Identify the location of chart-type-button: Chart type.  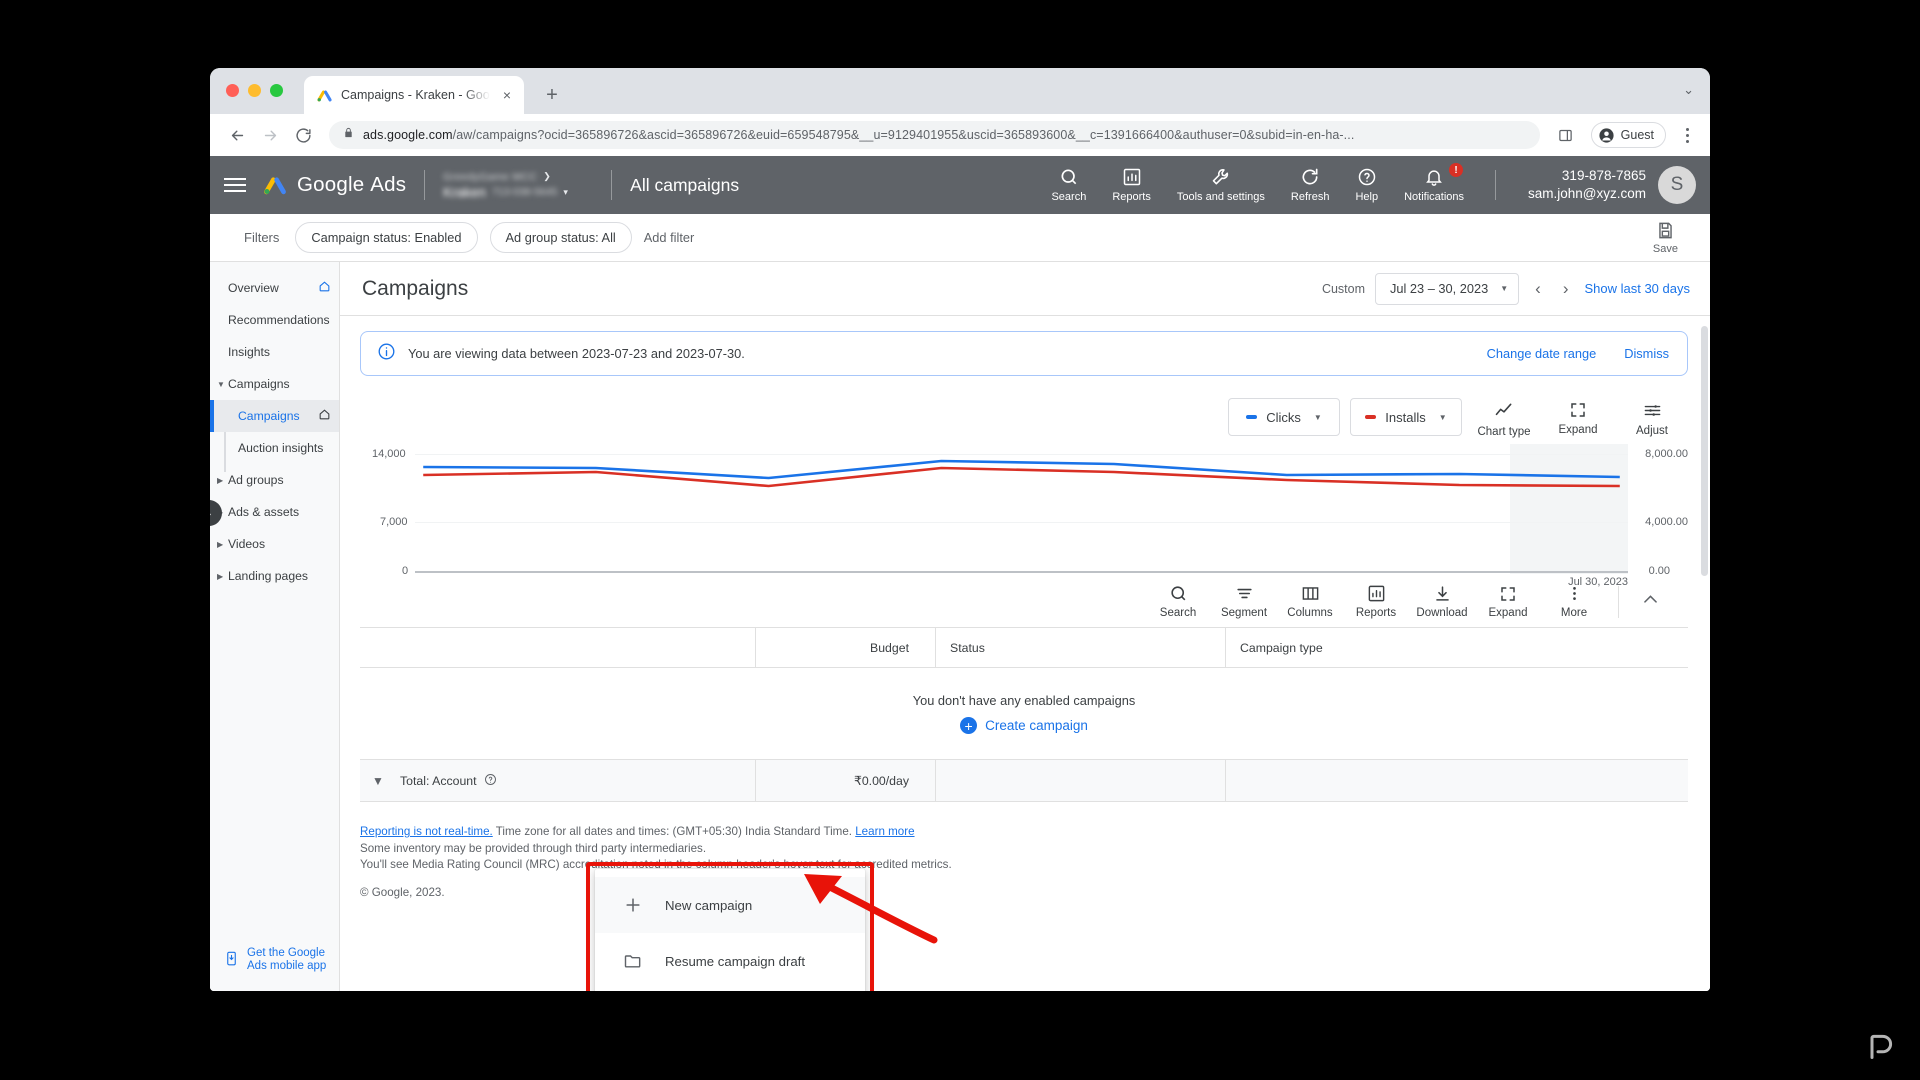
(1504, 418).